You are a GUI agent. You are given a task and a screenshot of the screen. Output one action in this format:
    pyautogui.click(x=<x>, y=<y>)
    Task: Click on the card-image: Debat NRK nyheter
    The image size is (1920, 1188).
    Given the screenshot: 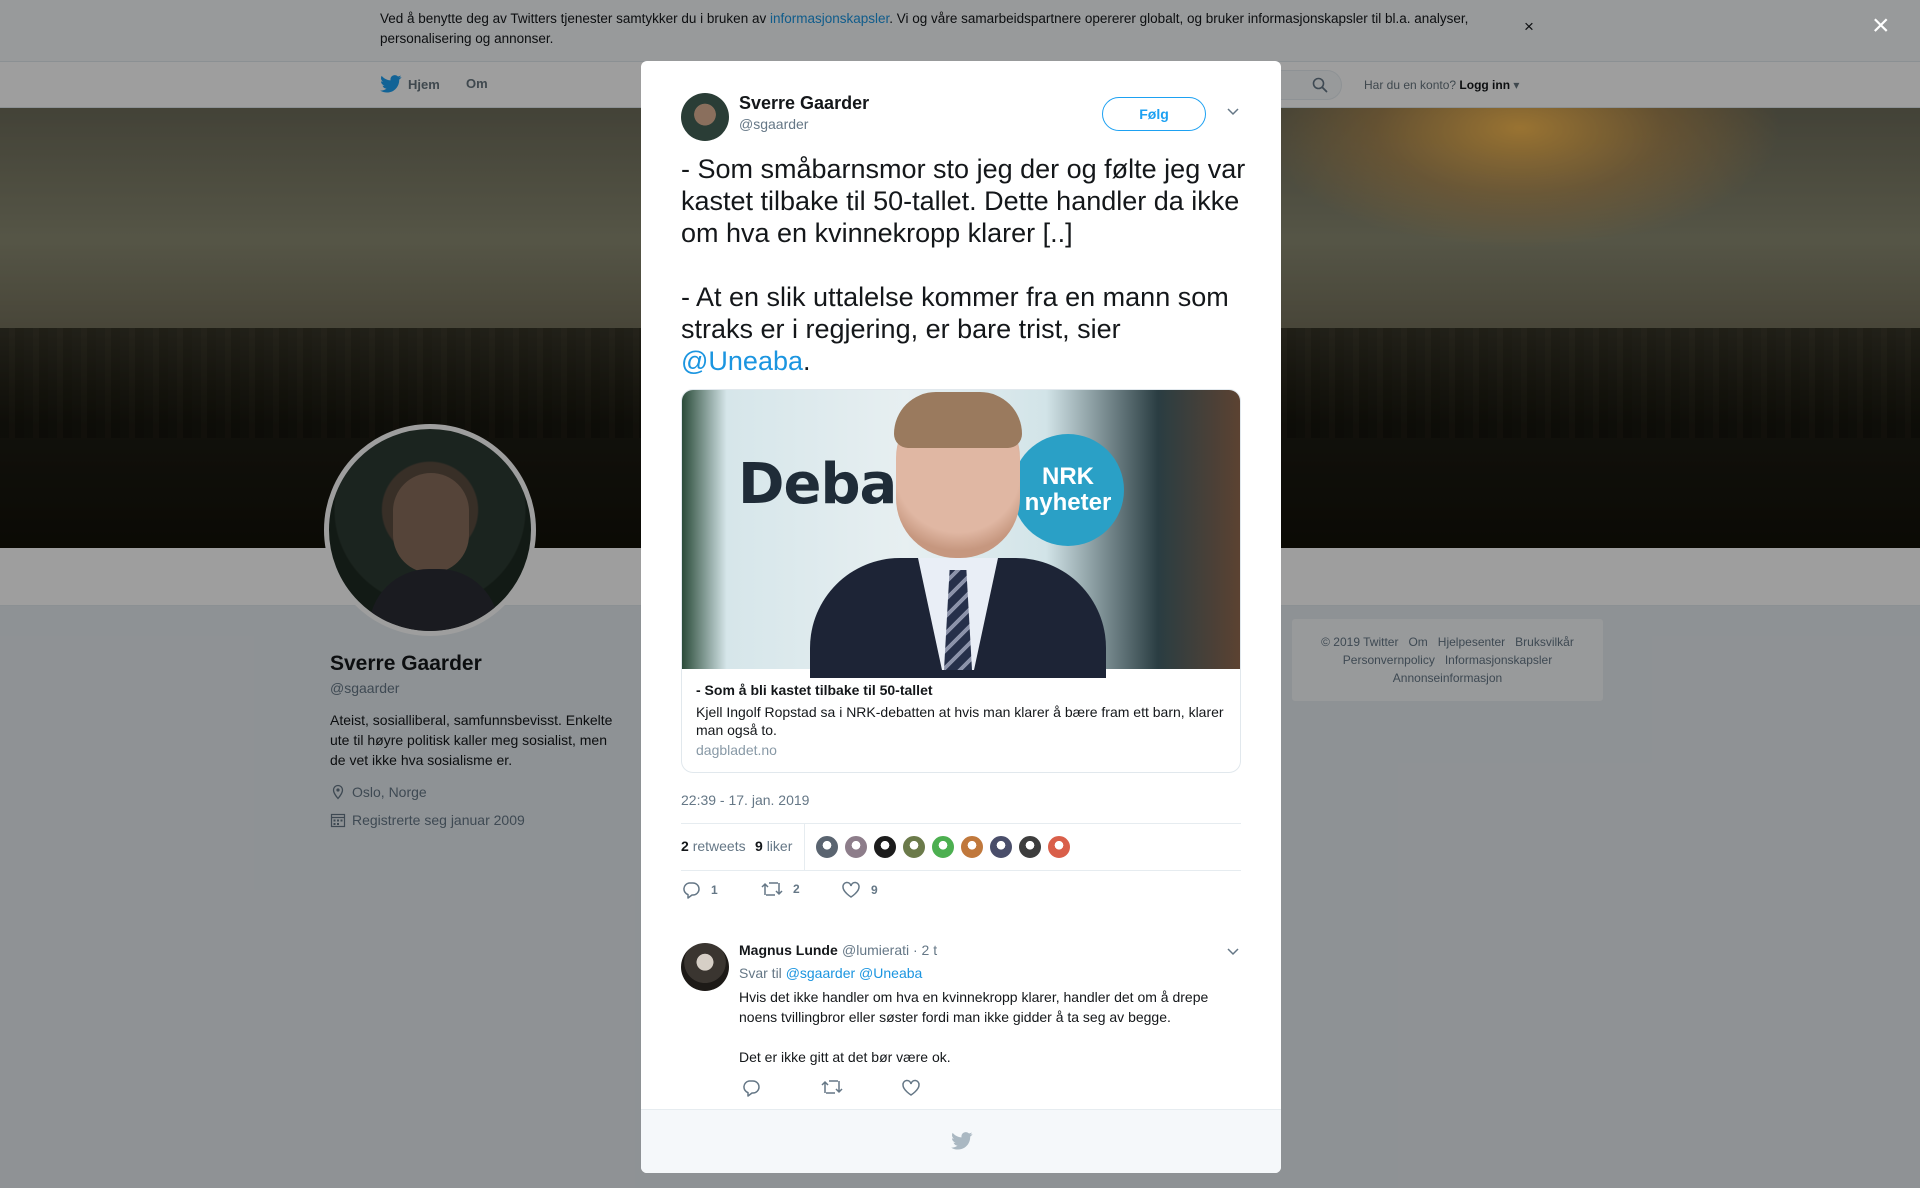 What is the action you would take?
    pyautogui.click(x=961, y=534)
    